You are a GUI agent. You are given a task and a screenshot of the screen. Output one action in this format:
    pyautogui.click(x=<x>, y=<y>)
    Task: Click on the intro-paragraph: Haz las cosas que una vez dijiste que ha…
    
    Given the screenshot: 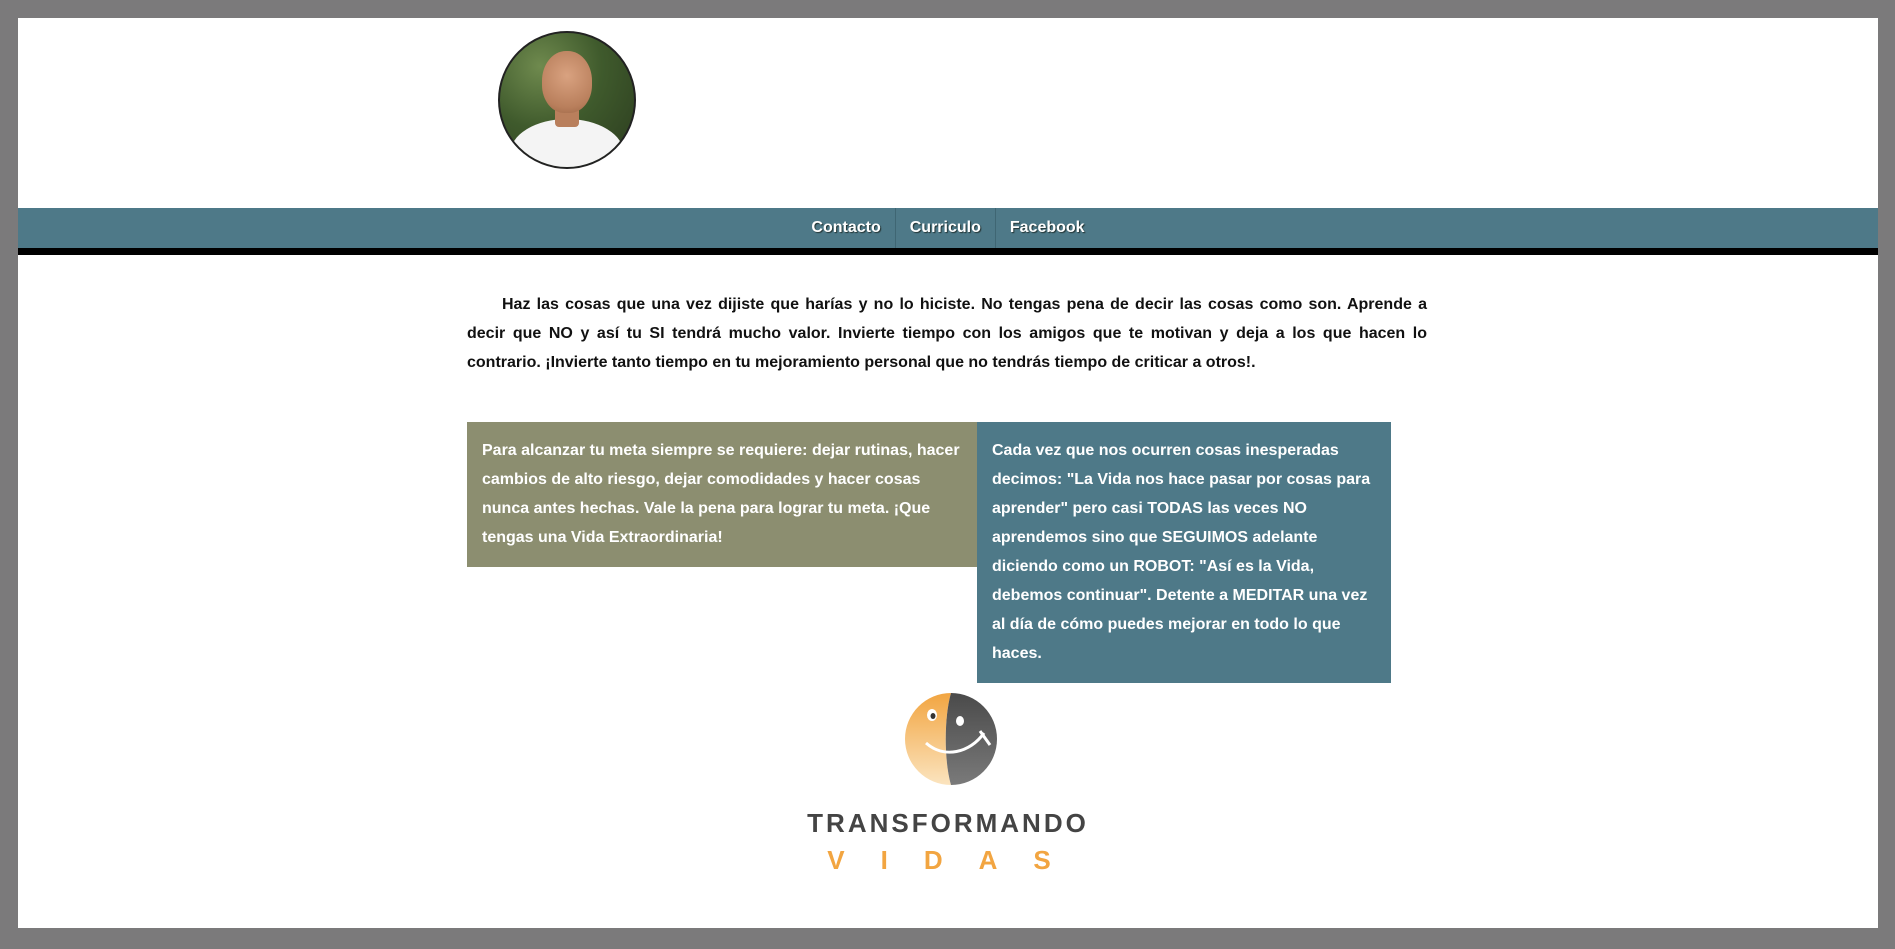 What is the action you would take?
    pyautogui.click(x=947, y=333)
    